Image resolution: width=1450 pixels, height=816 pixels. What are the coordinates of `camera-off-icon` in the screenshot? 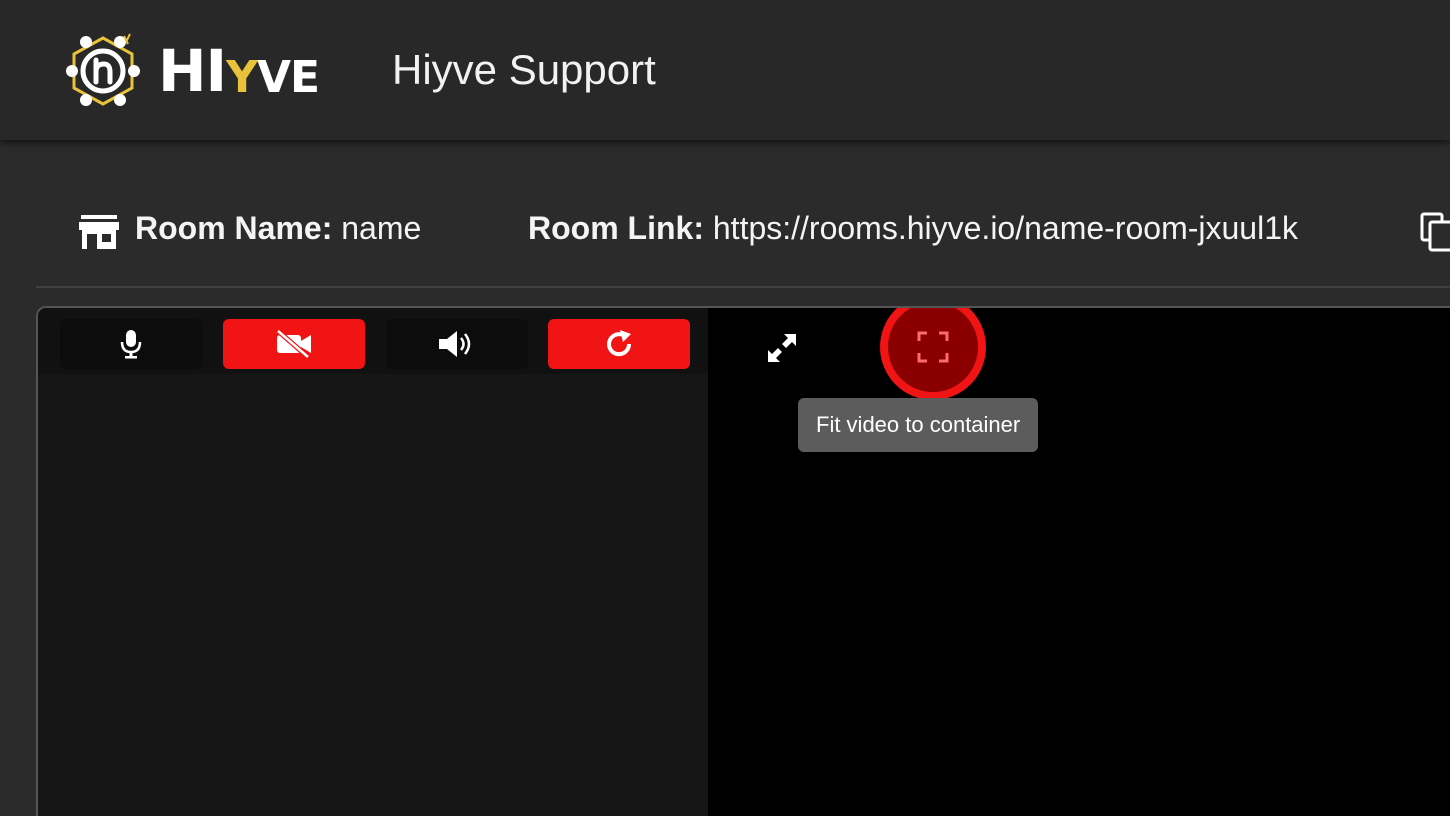 It's located at (293, 344).